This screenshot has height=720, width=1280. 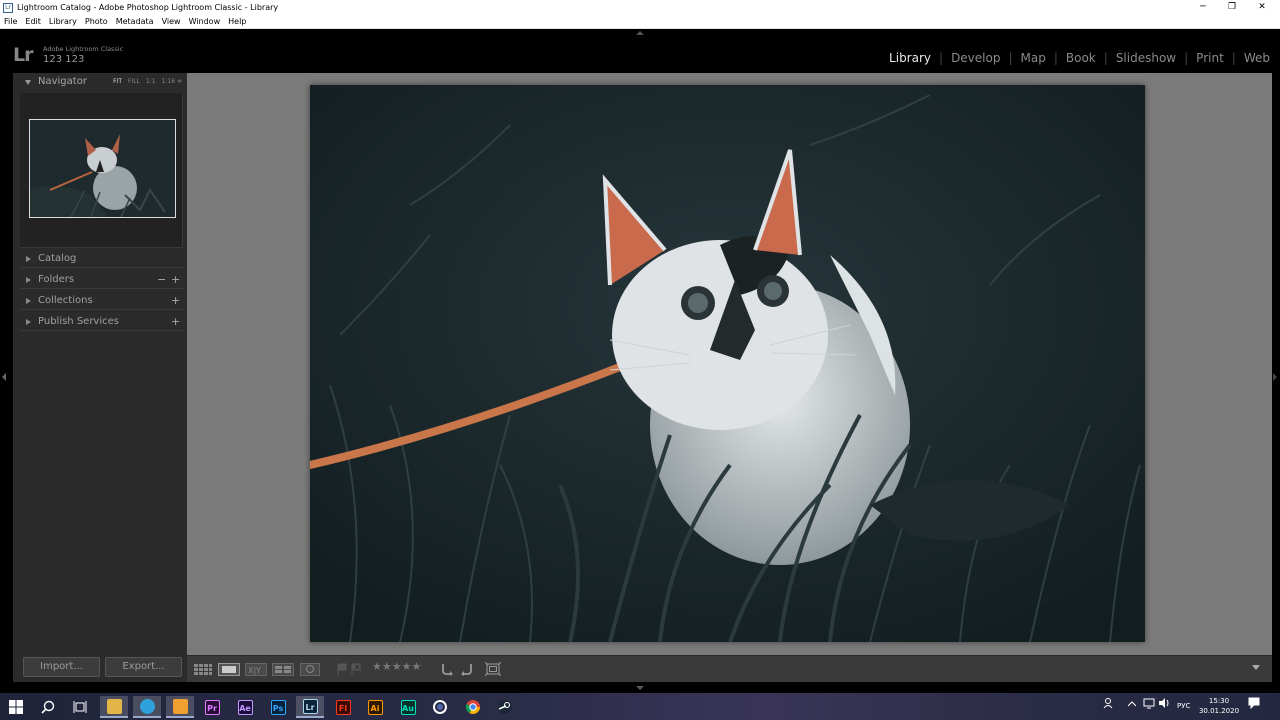 What do you see at coordinates (910, 58) in the screenshot?
I see `module-library: Library` at bounding box center [910, 58].